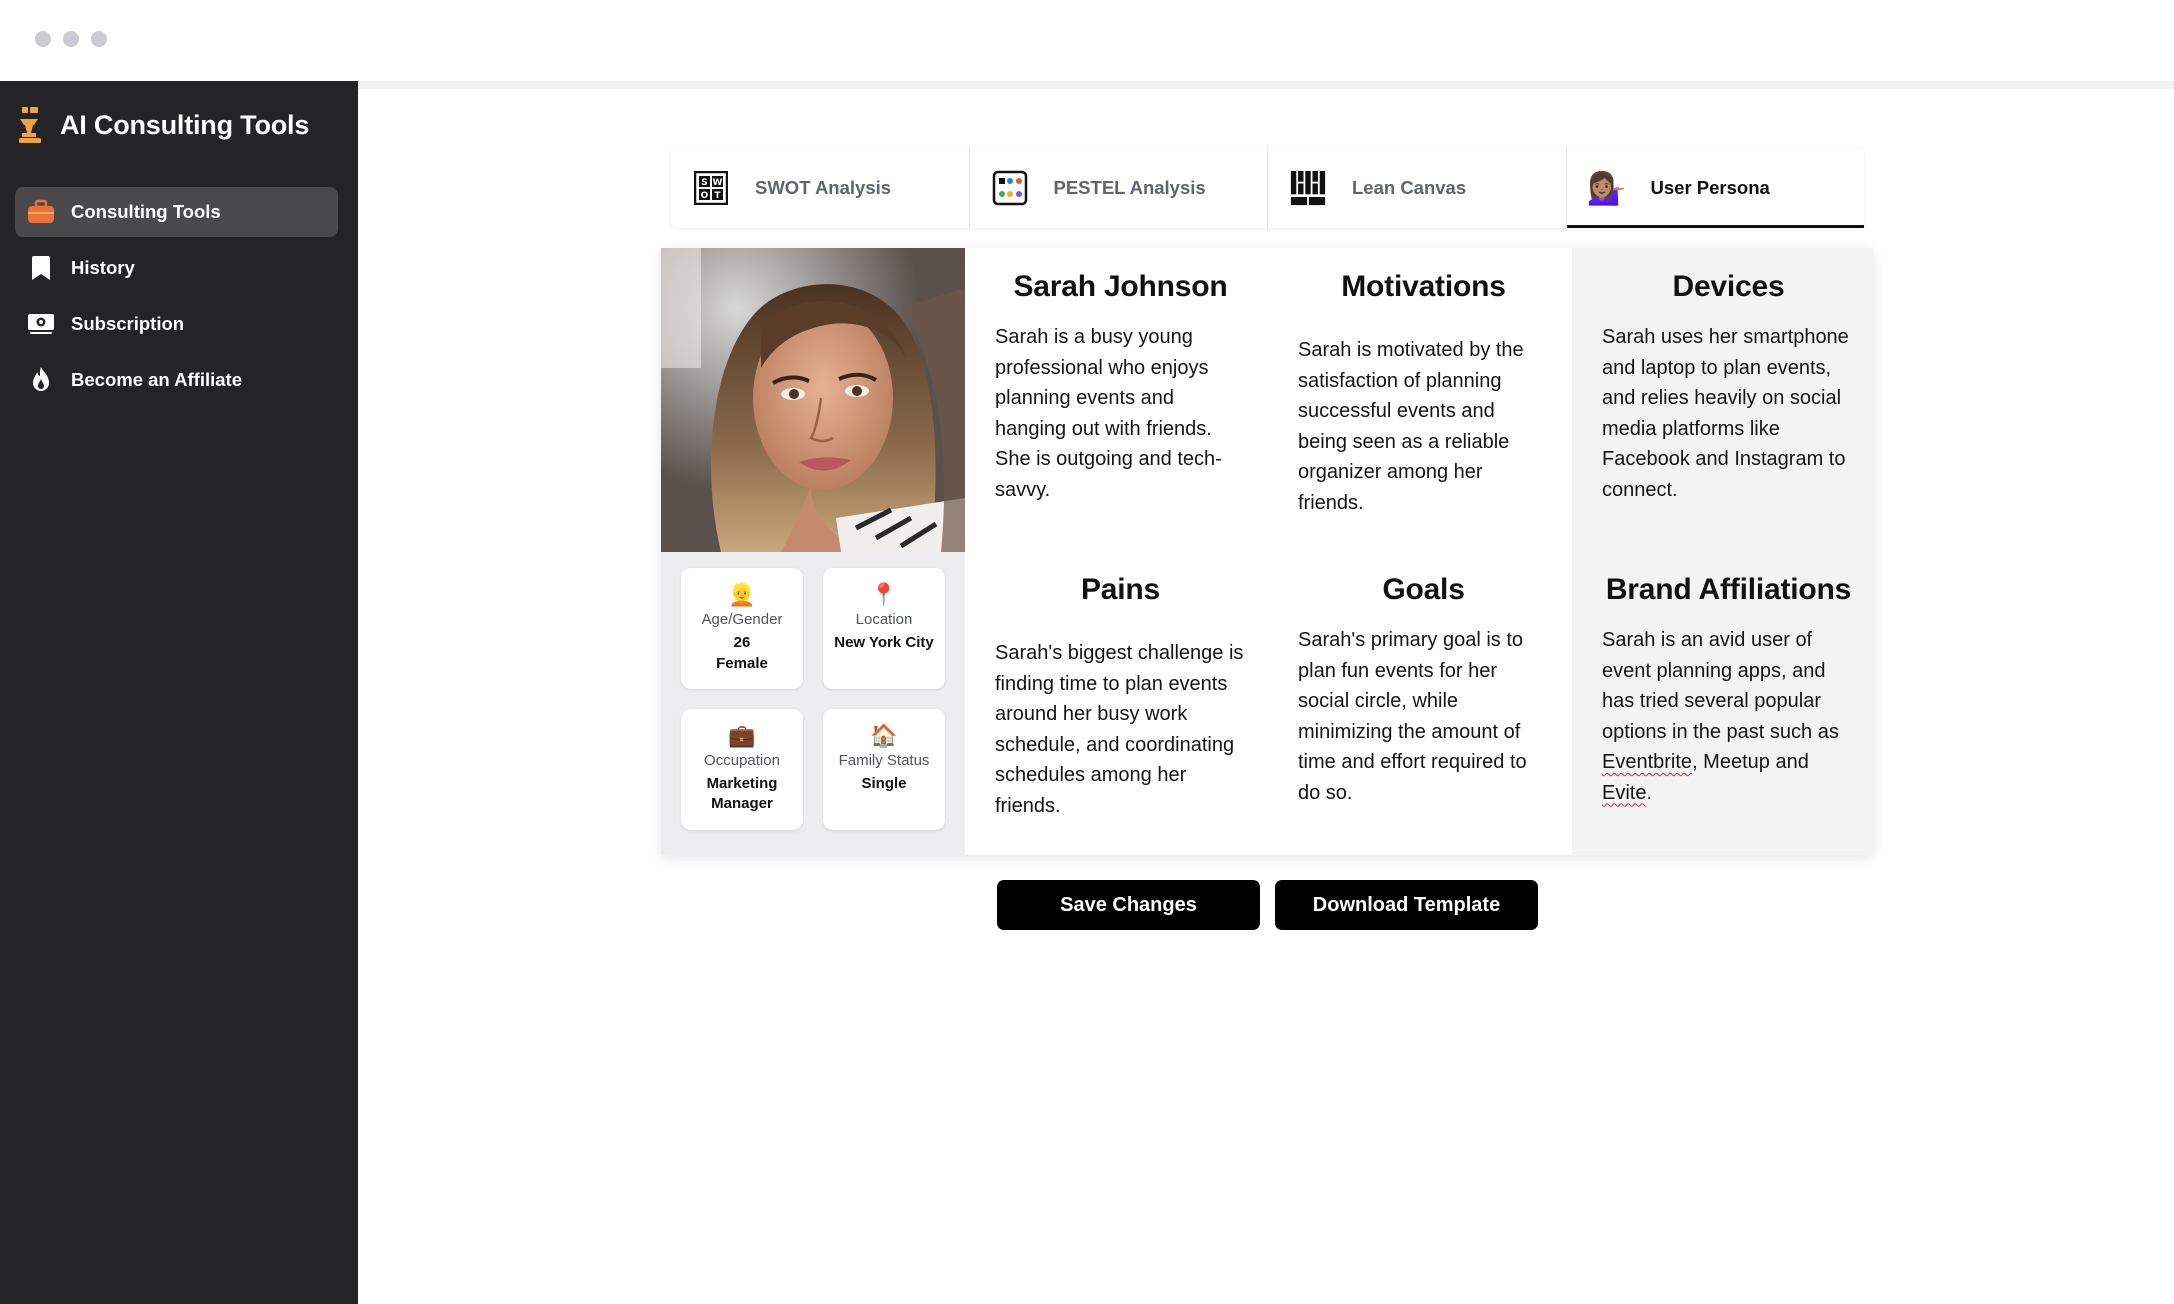 The height and width of the screenshot is (1304, 2174). I want to click on sidebar-item-label: Subscription, so click(128, 323).